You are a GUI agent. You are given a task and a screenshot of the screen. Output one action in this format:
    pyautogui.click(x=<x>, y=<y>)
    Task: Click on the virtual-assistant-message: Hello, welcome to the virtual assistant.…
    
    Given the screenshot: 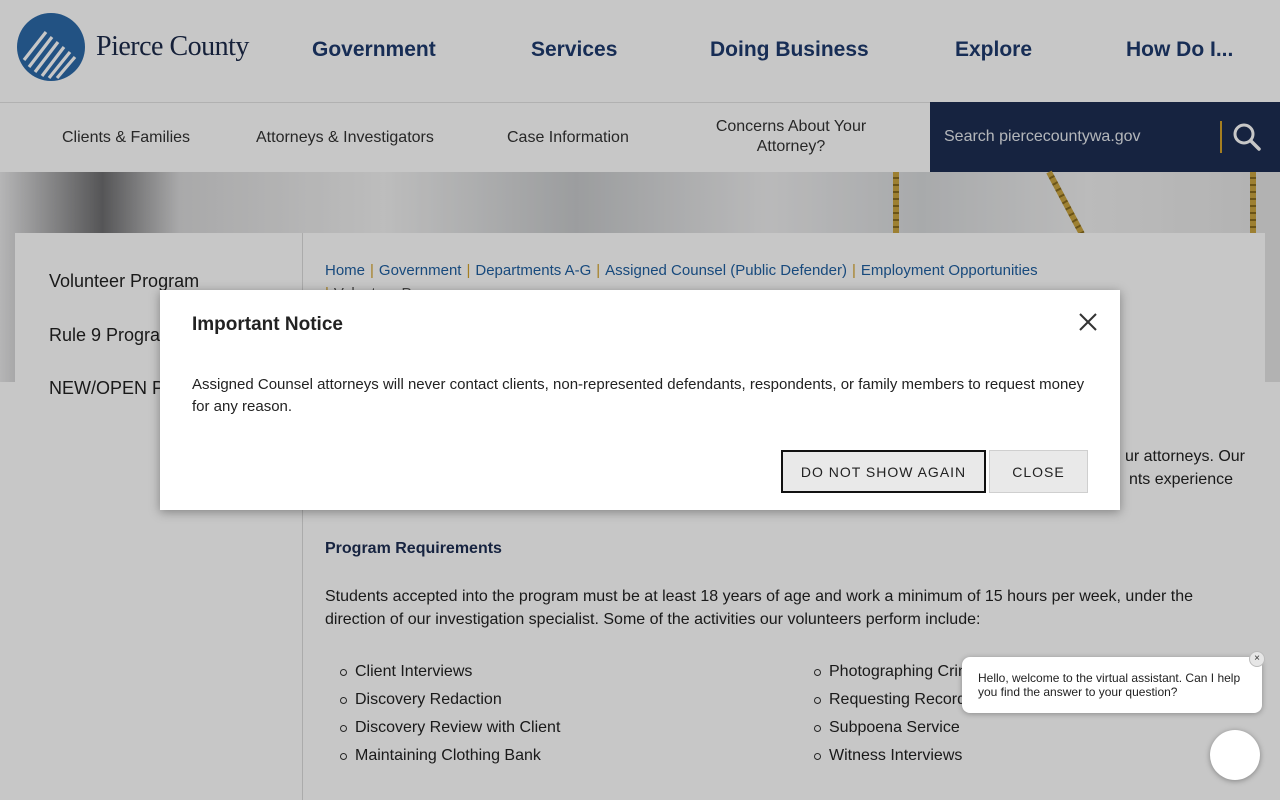 What is the action you would take?
    pyautogui.click(x=1109, y=685)
    